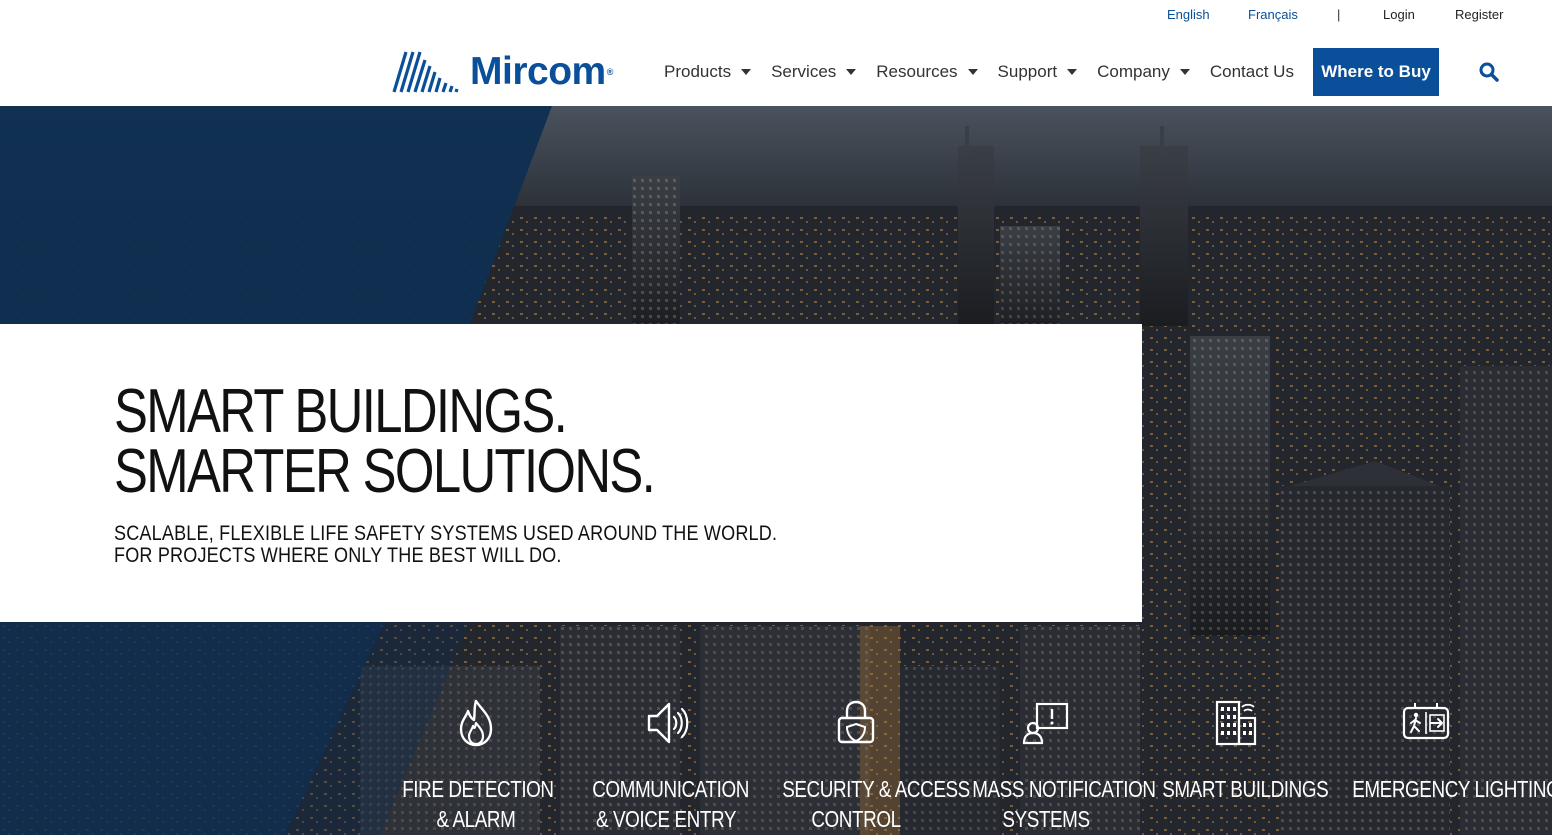 This screenshot has width=1552, height=835. I want to click on category-security-access: SECURITY & ACCESS CONTROL, so click(868, 766).